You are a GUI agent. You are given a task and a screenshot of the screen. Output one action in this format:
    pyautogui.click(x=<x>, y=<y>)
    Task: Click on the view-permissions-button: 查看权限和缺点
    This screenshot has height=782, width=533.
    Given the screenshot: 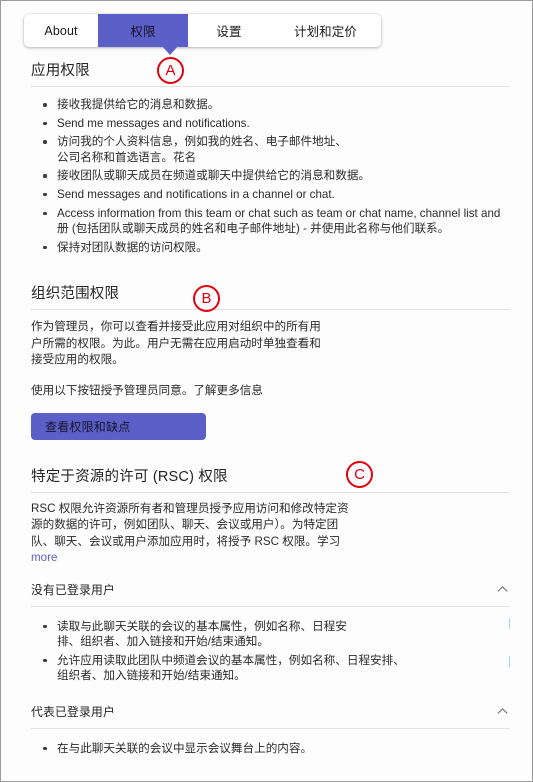 What is the action you would take?
    pyautogui.click(x=118, y=426)
    